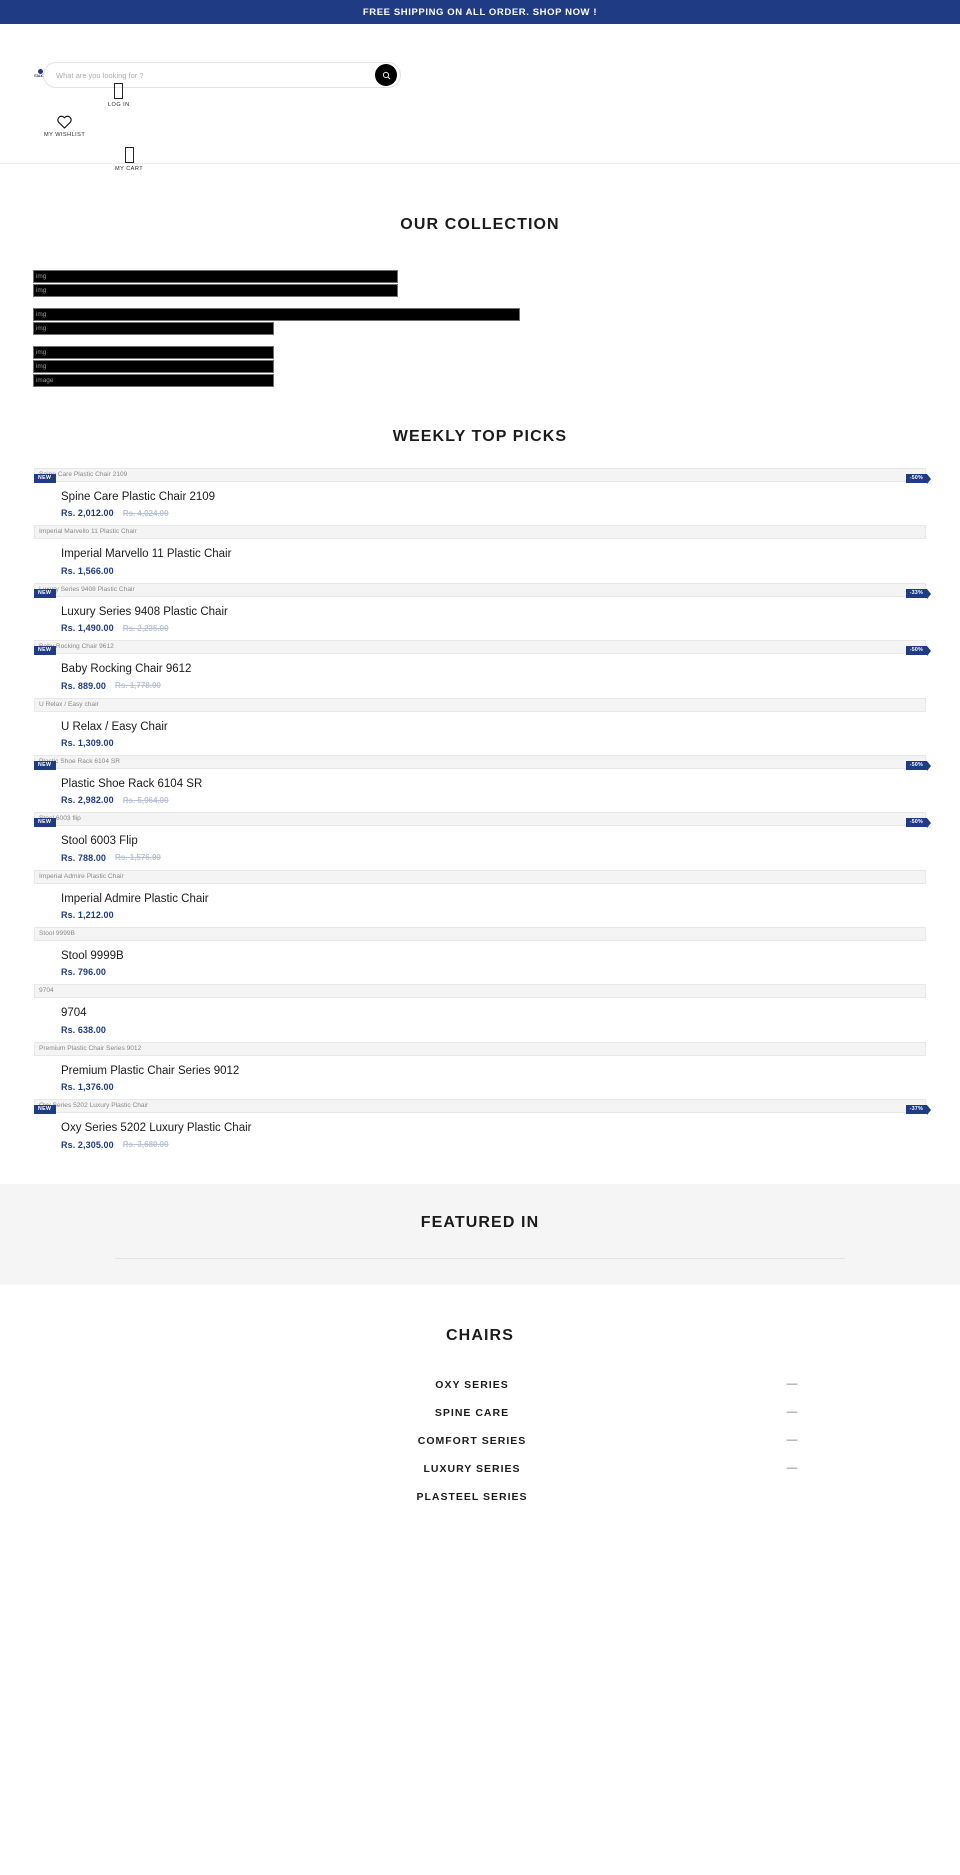 The height and width of the screenshot is (1875, 960). Describe the element at coordinates (480, 704) in the screenshot. I see `product-image-placeholder: U Relax / Easy chair` at that location.